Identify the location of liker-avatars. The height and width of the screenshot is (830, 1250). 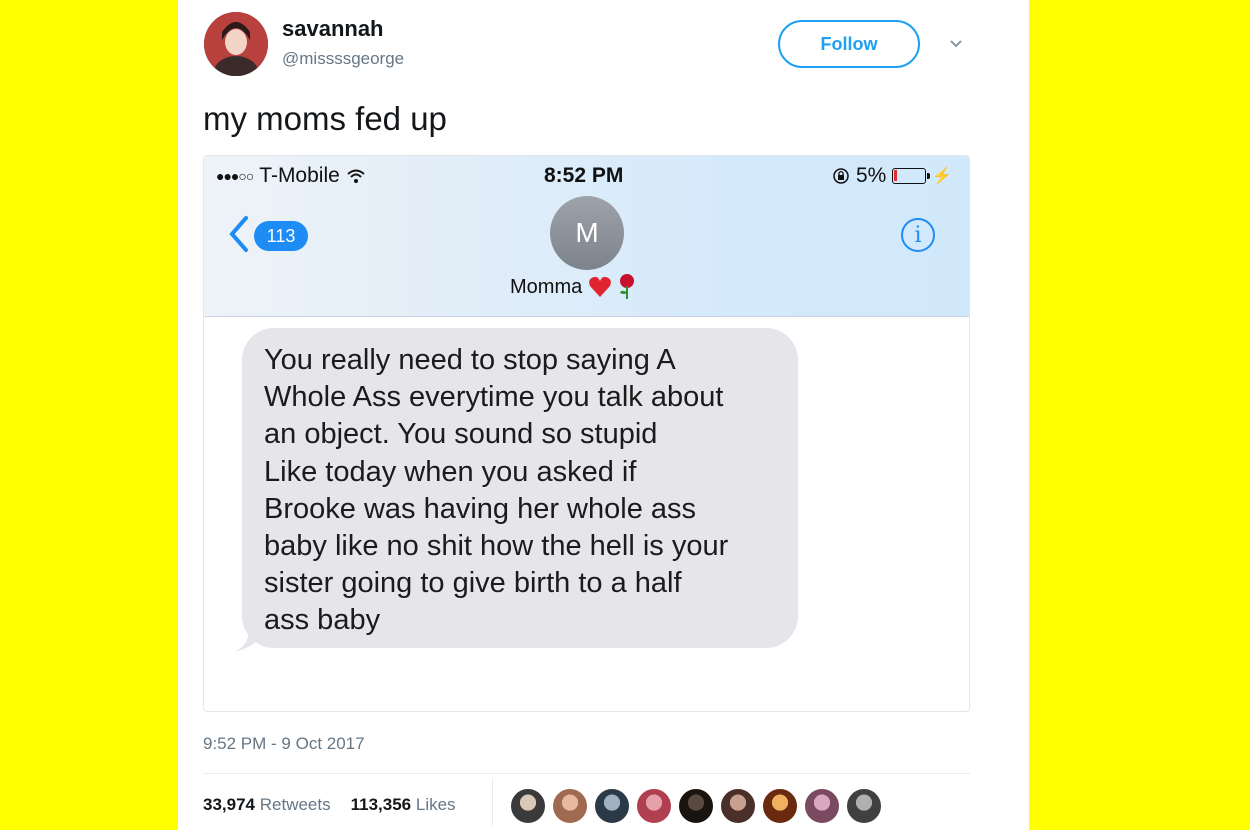
(696, 806).